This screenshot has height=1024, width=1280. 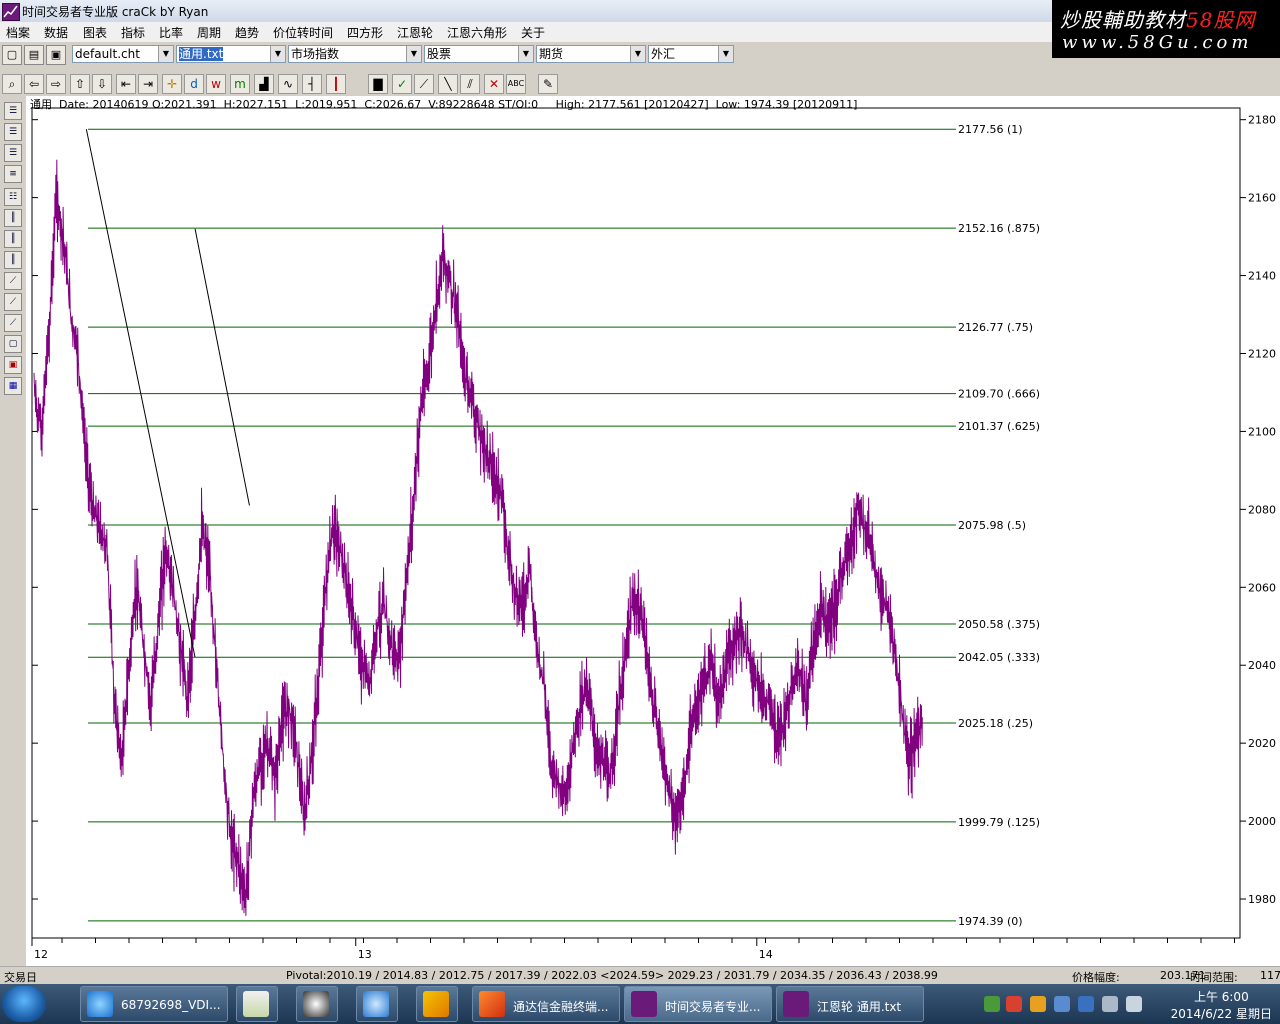 I want to click on cycle-lines-icon: ║, so click(x=13, y=239).